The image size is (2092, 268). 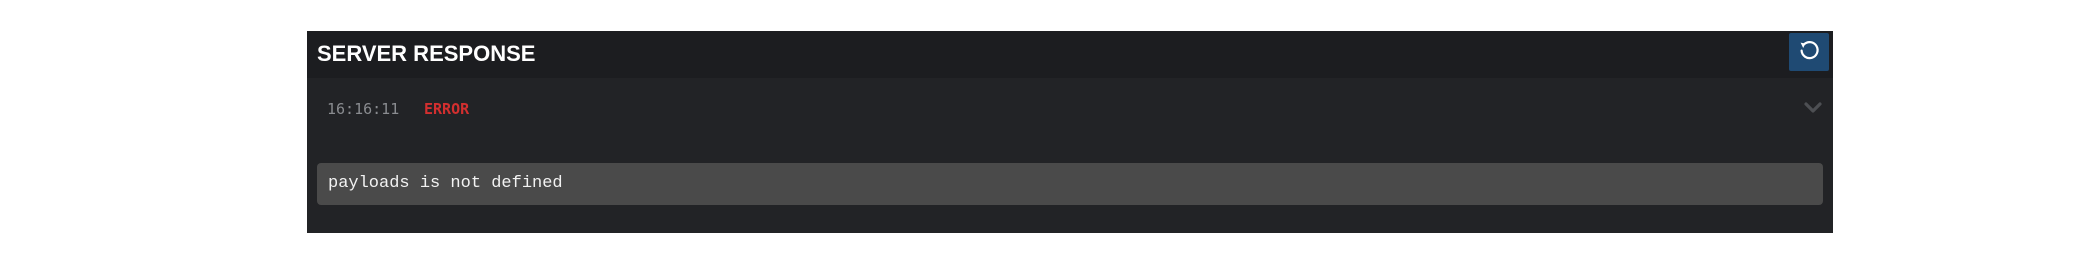 I want to click on refresh-button, so click(x=1809, y=52).